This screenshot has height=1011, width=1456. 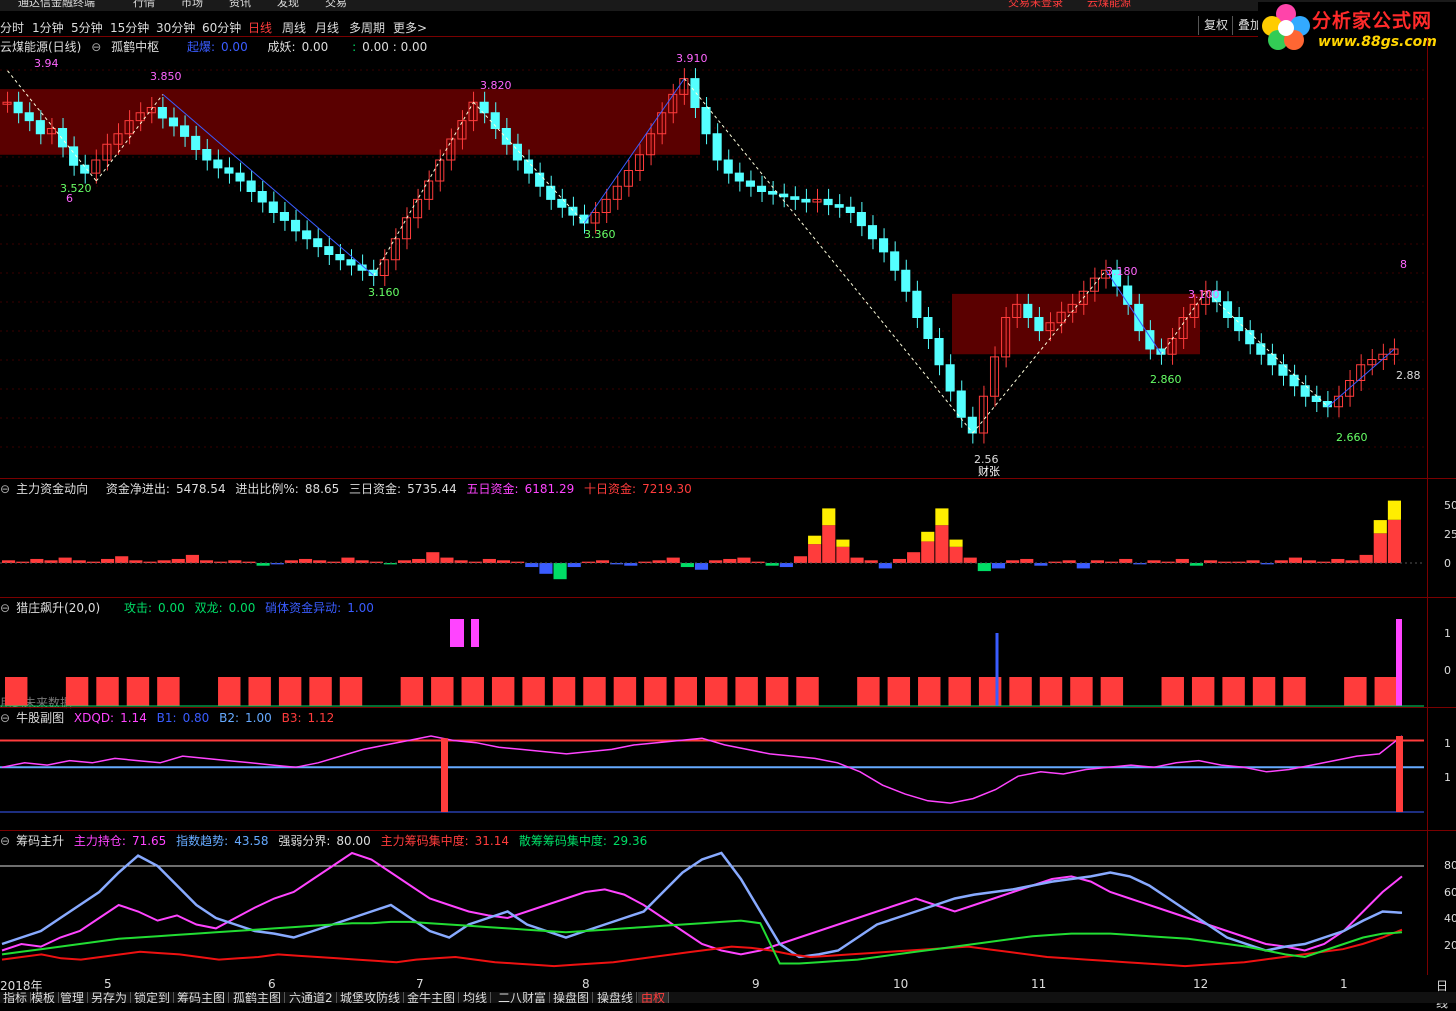 I want to click on date-jul: 7, so click(x=420, y=984).